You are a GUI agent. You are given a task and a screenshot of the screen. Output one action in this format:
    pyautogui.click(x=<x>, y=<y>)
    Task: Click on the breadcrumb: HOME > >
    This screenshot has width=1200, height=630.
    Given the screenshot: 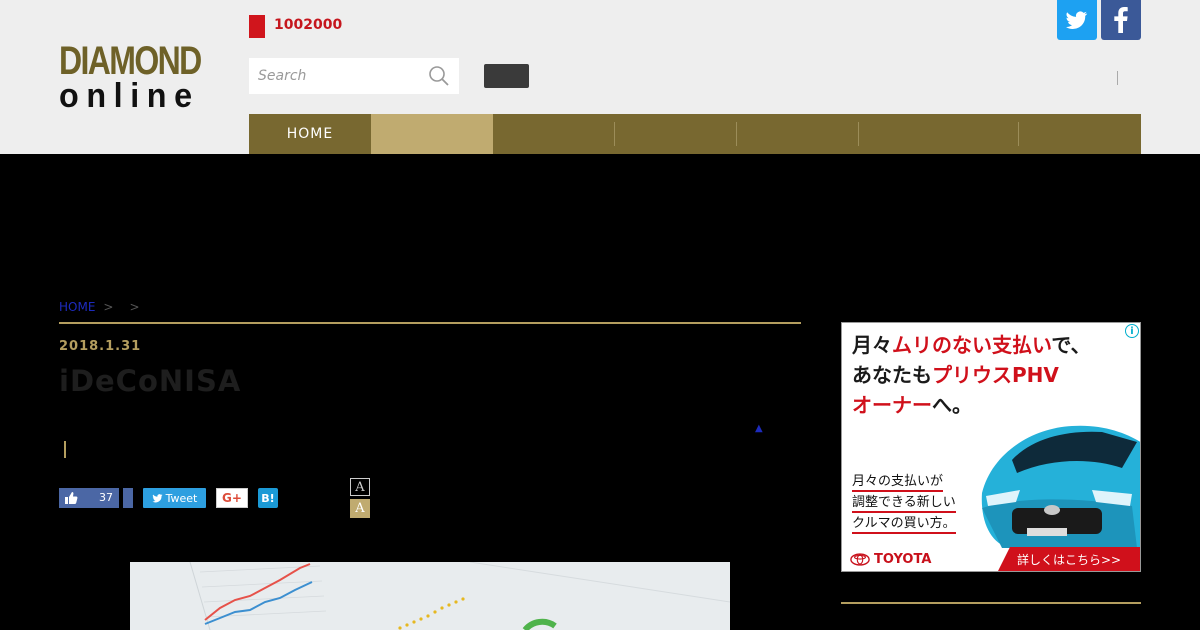 What is the action you would take?
    pyautogui.click(x=103, y=307)
    